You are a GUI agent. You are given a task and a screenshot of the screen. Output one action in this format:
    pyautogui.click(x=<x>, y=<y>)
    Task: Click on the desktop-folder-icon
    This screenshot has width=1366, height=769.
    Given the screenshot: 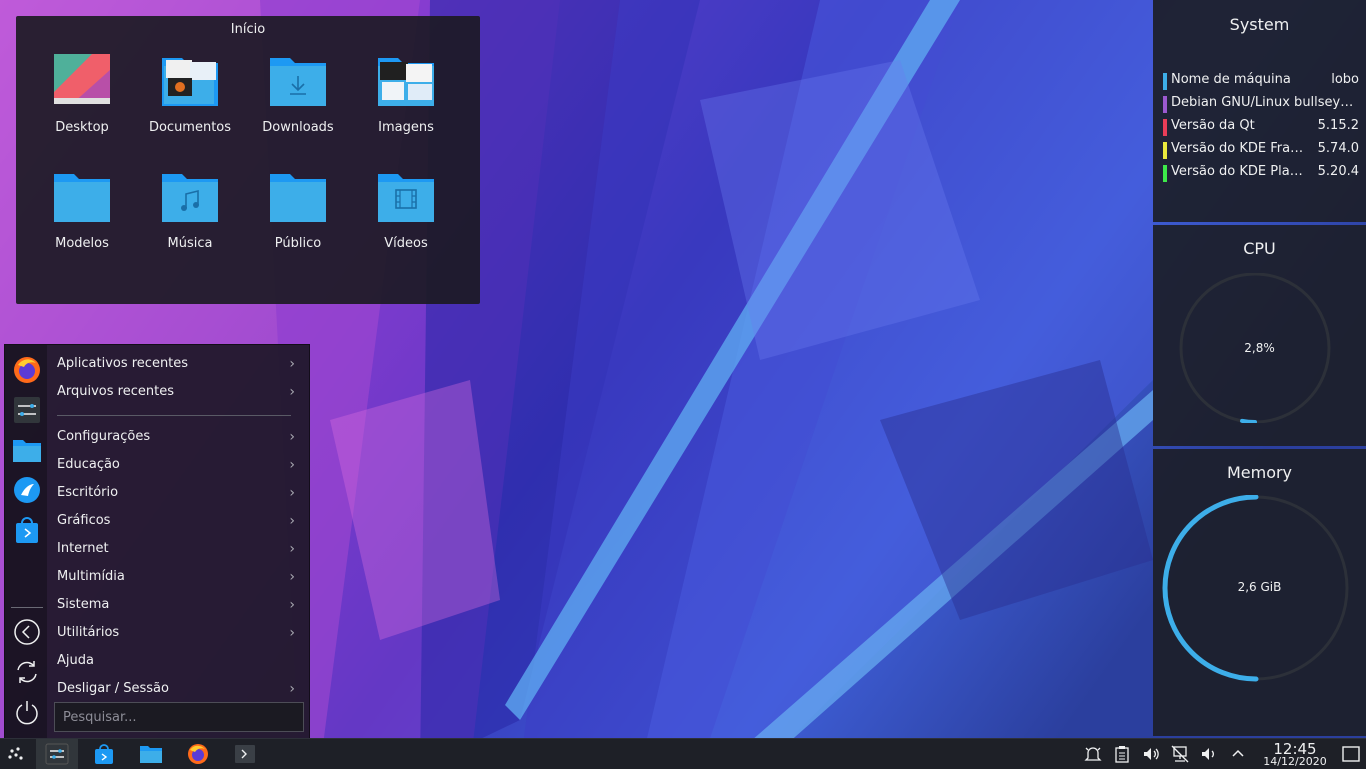 What is the action you would take?
    pyautogui.click(x=82, y=79)
    